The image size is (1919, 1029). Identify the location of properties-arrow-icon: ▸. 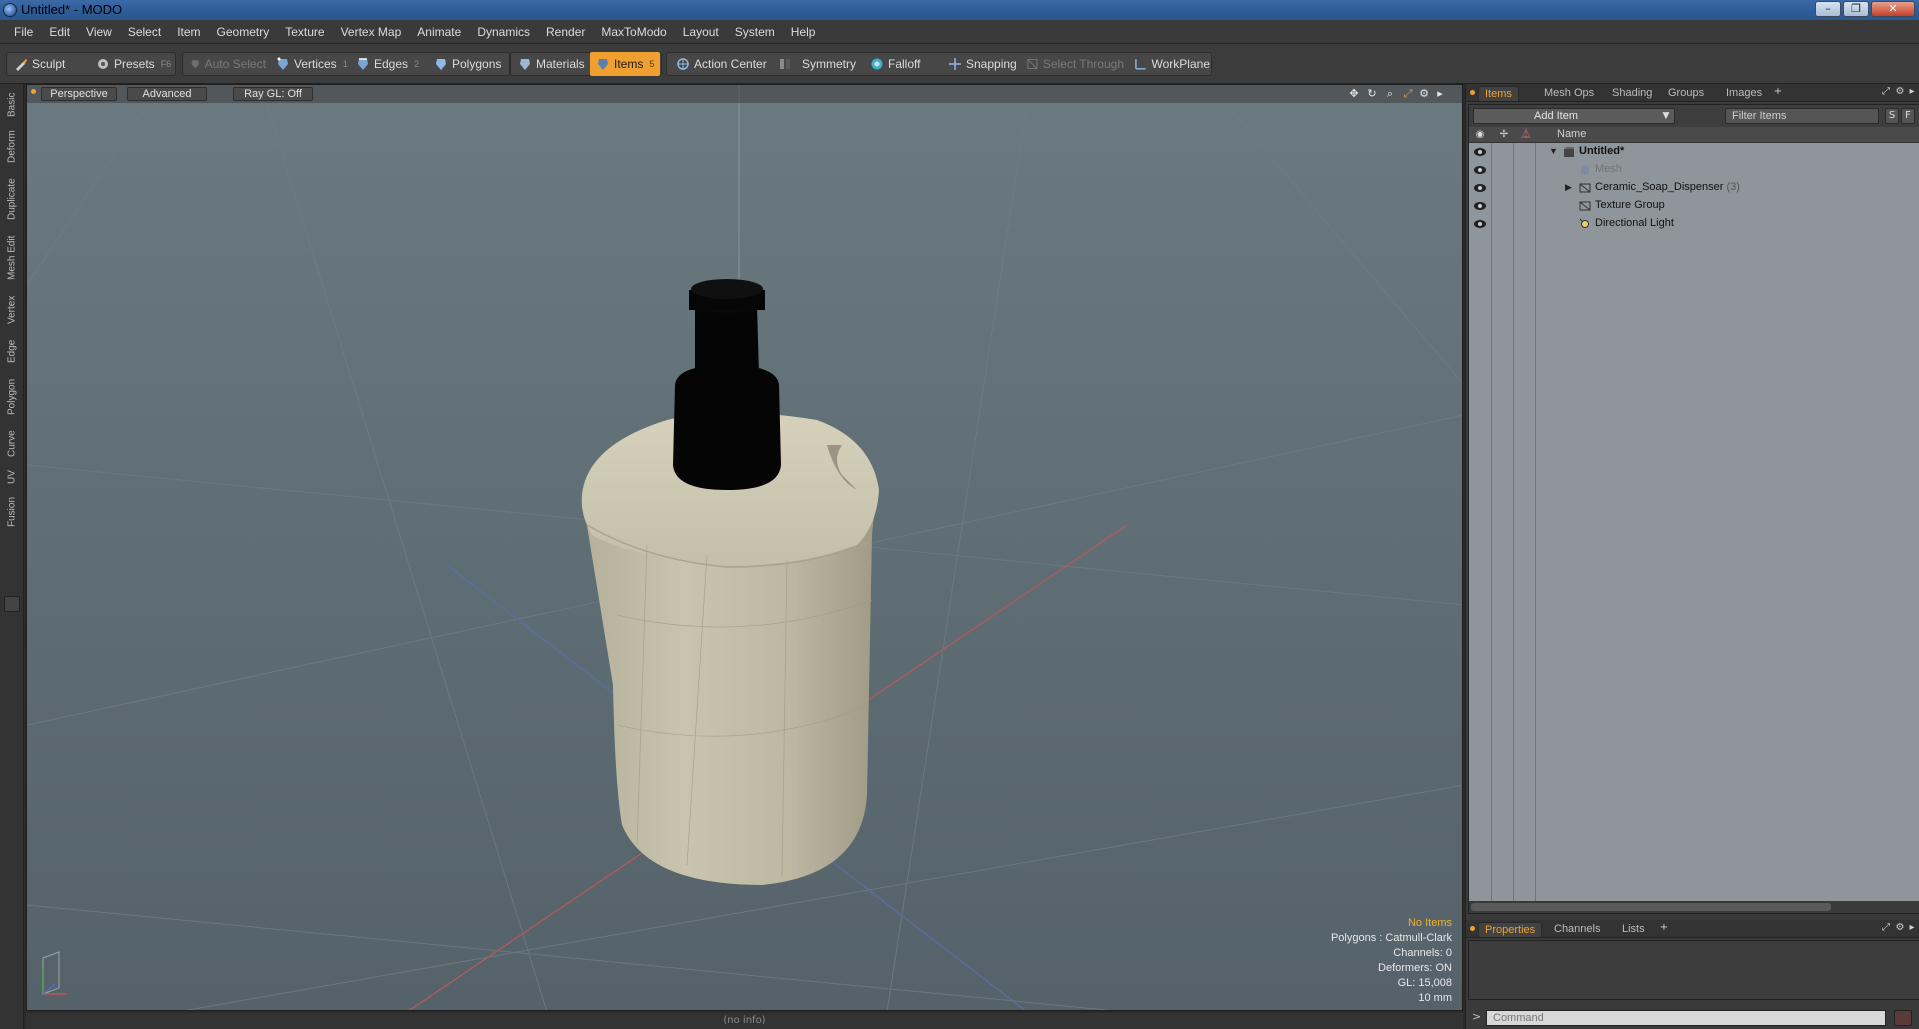
(1912, 928).